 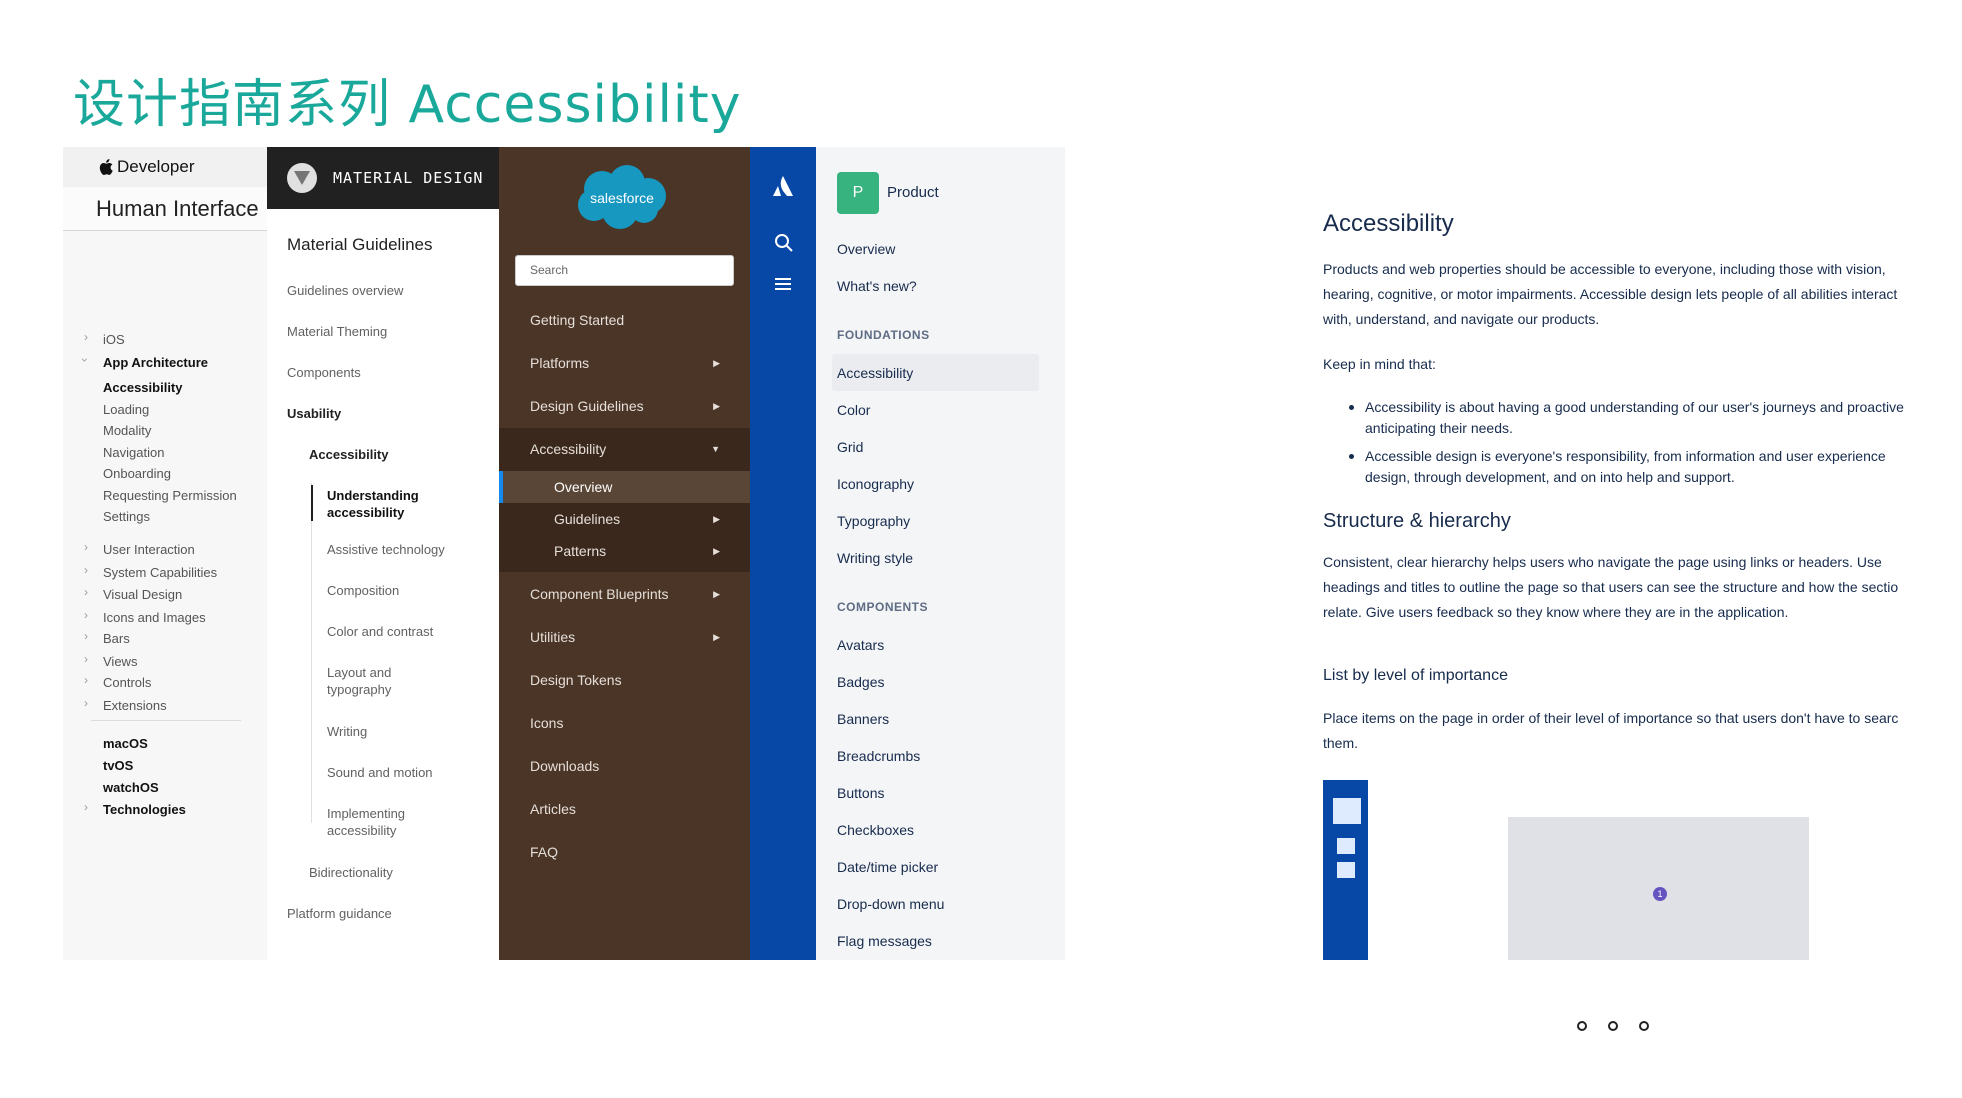 What do you see at coordinates (114, 339) in the screenshot?
I see `nav-ios: iOS` at bounding box center [114, 339].